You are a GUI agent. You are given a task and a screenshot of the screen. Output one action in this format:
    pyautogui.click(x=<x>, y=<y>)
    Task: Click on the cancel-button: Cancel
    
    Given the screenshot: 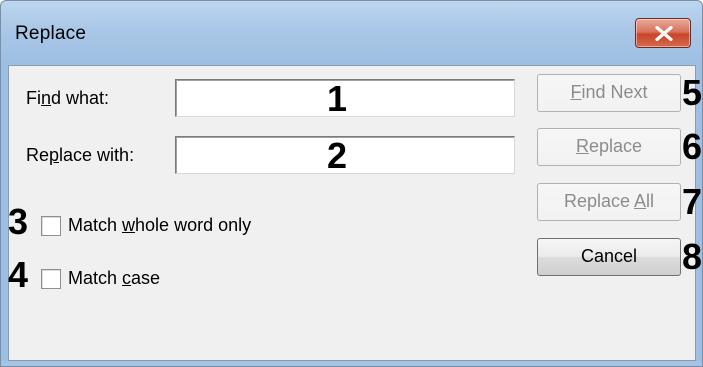 What is the action you would take?
    pyautogui.click(x=609, y=257)
    